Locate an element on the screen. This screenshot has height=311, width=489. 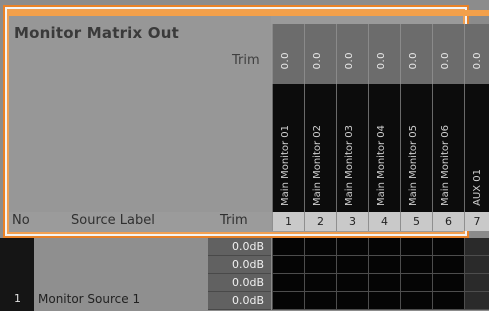
column-number-5: 5 is located at coordinates (416, 221).